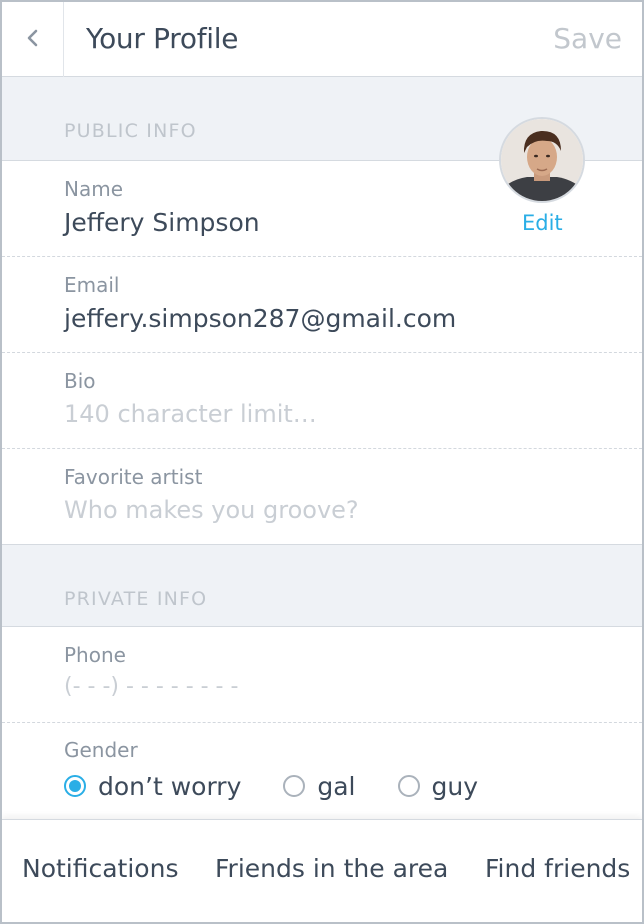 The image size is (644, 924). Describe the element at coordinates (101, 750) in the screenshot. I see `gender-label: Gender` at that location.